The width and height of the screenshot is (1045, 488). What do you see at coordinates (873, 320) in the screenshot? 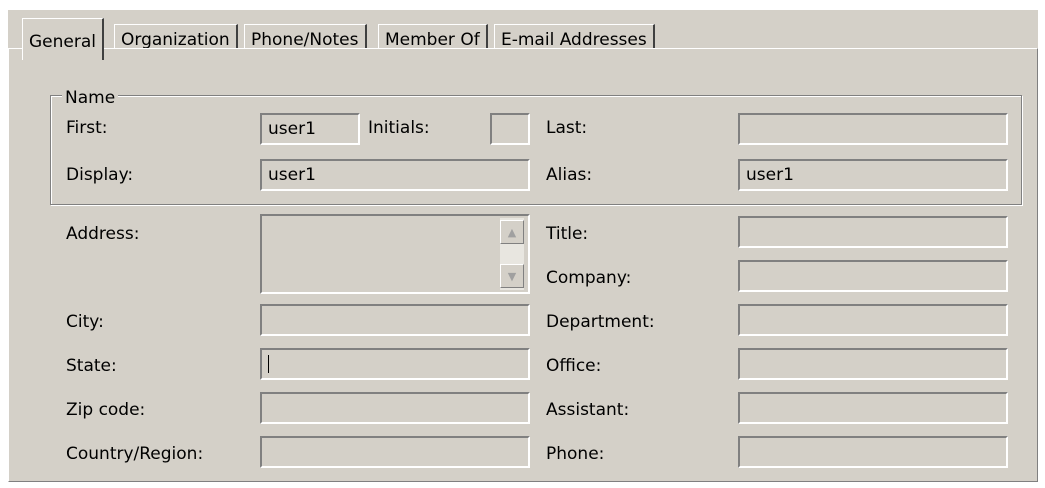
I see `department-field` at bounding box center [873, 320].